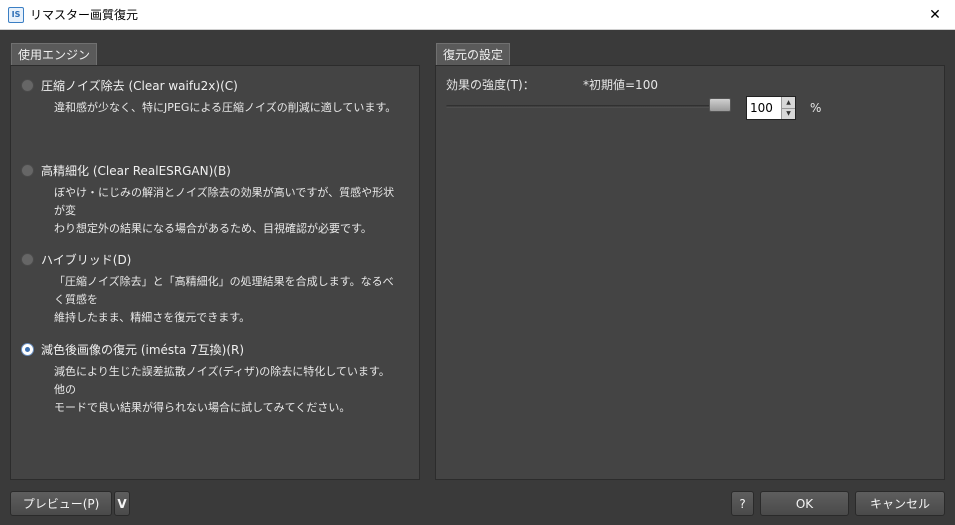 This screenshot has width=955, height=525. I want to click on spin-arrows: ▲ ▼, so click(788, 108).